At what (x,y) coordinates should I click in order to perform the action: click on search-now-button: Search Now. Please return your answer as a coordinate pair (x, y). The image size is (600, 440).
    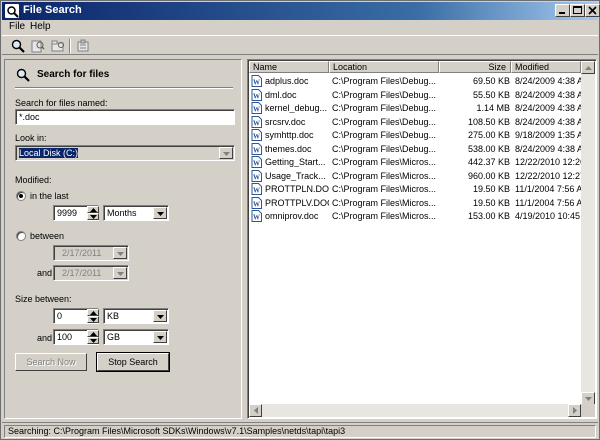
    Looking at the image, I should click on (51, 362).